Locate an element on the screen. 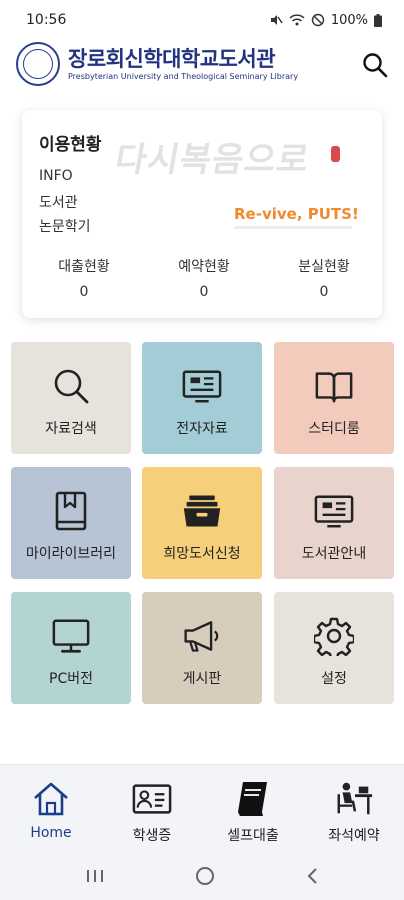 The height and width of the screenshot is (900, 404). tile-material-search: 자료검색 is located at coordinates (71, 398).